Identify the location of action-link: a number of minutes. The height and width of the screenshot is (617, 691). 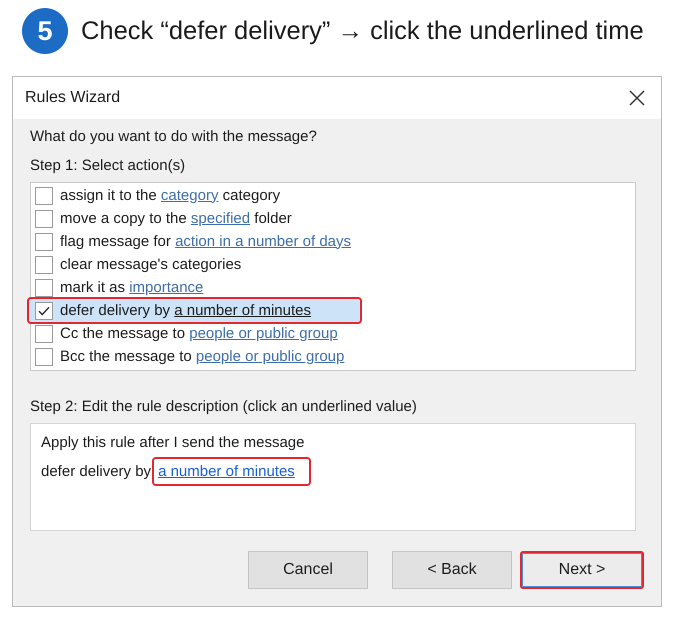
(242, 310).